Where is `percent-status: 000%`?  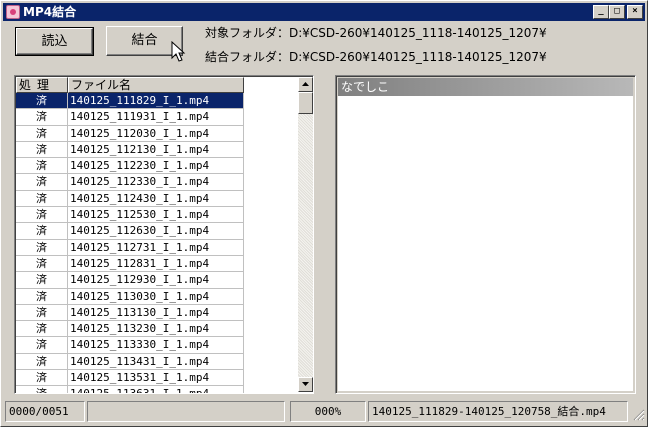
percent-status: 000% is located at coordinates (328, 411).